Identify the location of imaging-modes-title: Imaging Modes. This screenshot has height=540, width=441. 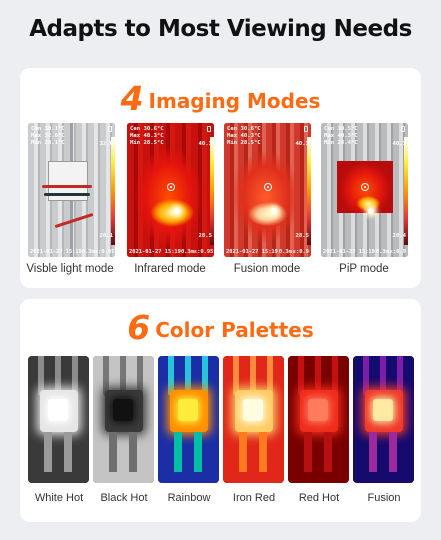
(234, 101).